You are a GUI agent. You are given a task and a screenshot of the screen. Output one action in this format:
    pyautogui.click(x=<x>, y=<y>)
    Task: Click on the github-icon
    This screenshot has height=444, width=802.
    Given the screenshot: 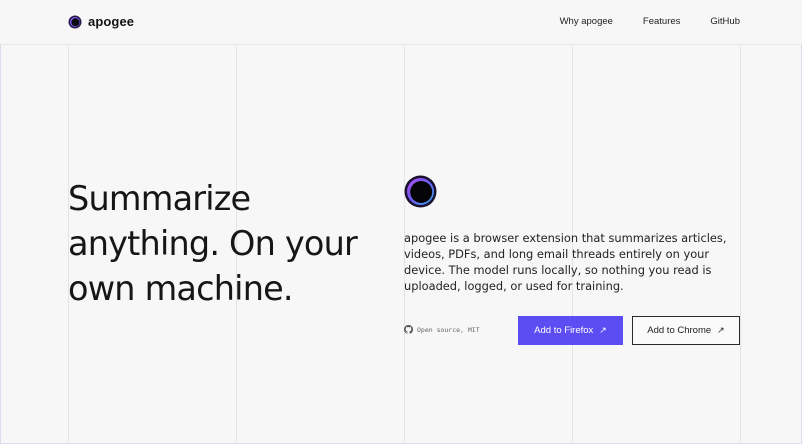 What is the action you would take?
    pyautogui.click(x=408, y=329)
    